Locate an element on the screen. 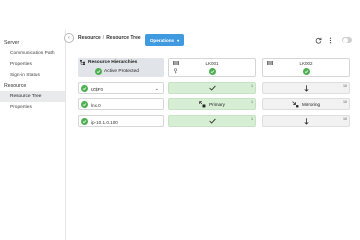  operations-button: Operations ▾ is located at coordinates (164, 40).